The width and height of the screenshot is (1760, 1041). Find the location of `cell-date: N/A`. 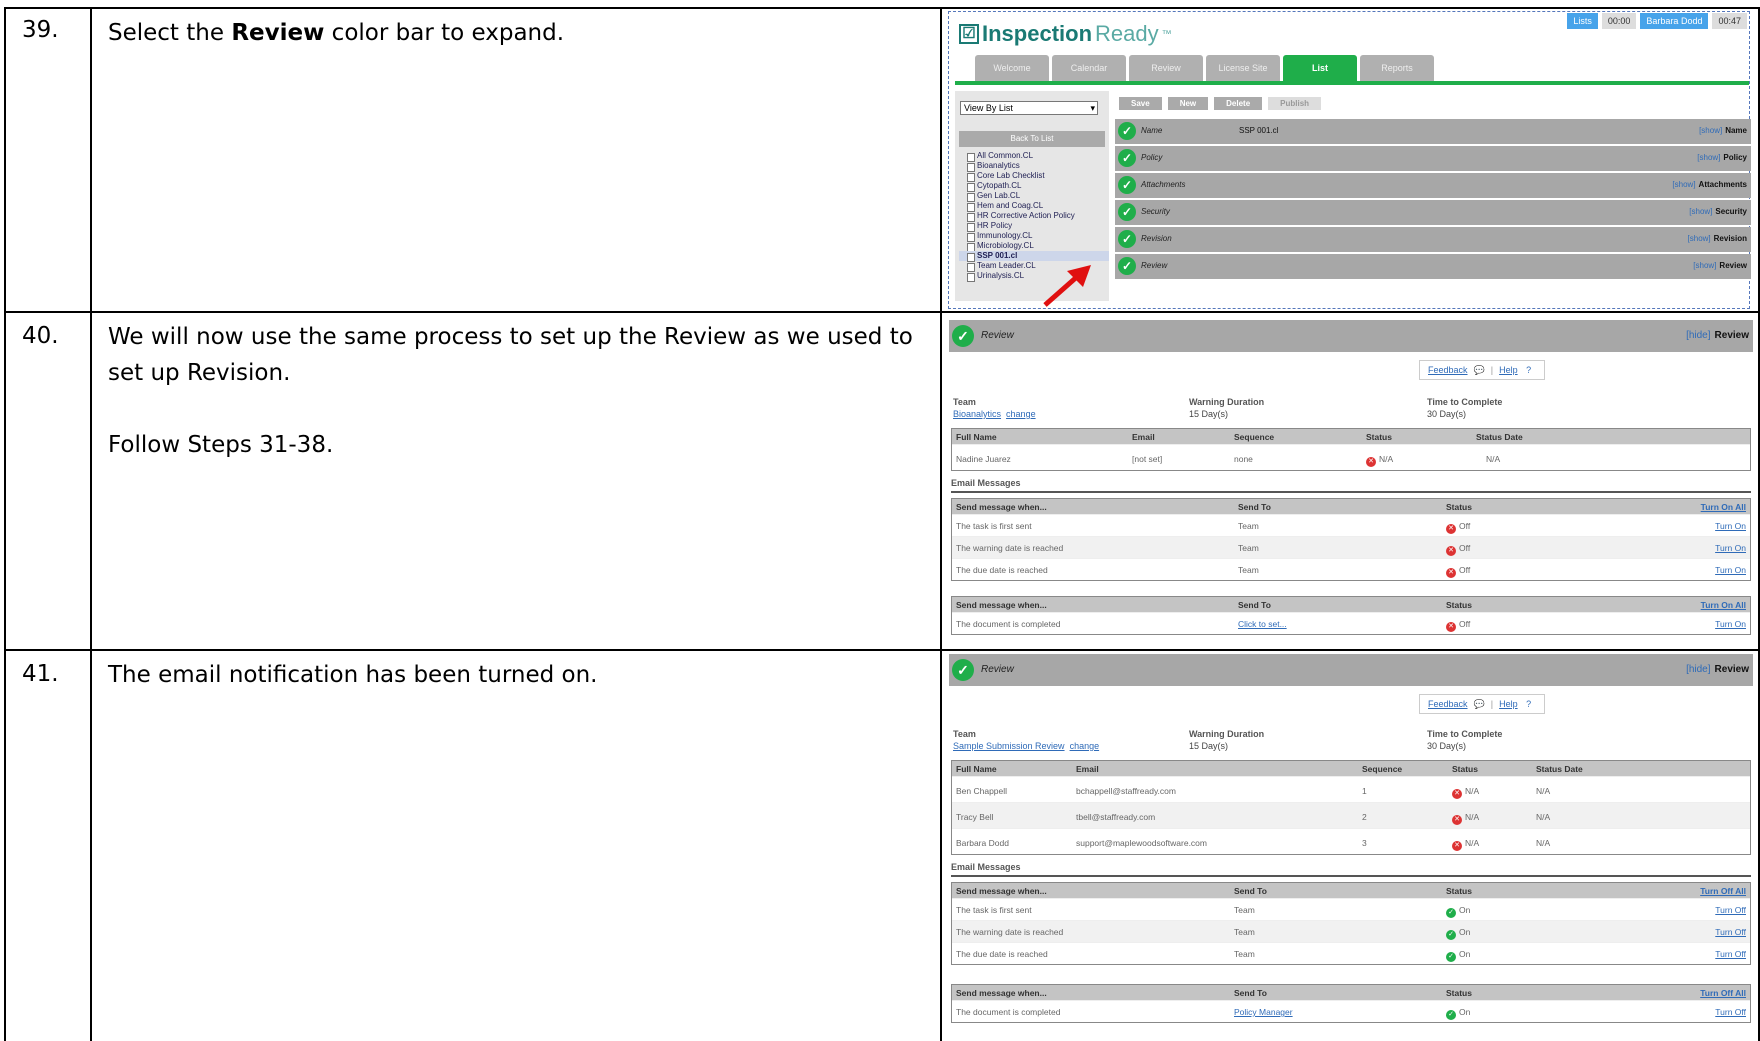

cell-date: N/A is located at coordinates (1543, 843).